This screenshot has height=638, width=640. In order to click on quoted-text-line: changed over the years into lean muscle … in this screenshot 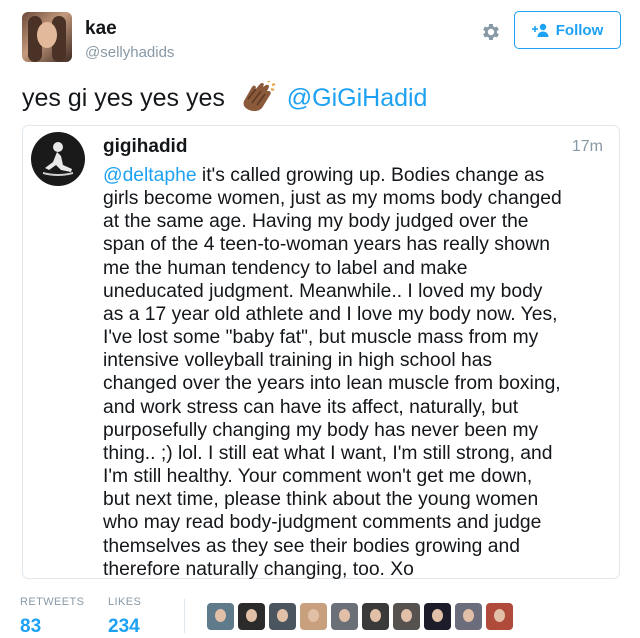, I will do `click(356, 383)`.